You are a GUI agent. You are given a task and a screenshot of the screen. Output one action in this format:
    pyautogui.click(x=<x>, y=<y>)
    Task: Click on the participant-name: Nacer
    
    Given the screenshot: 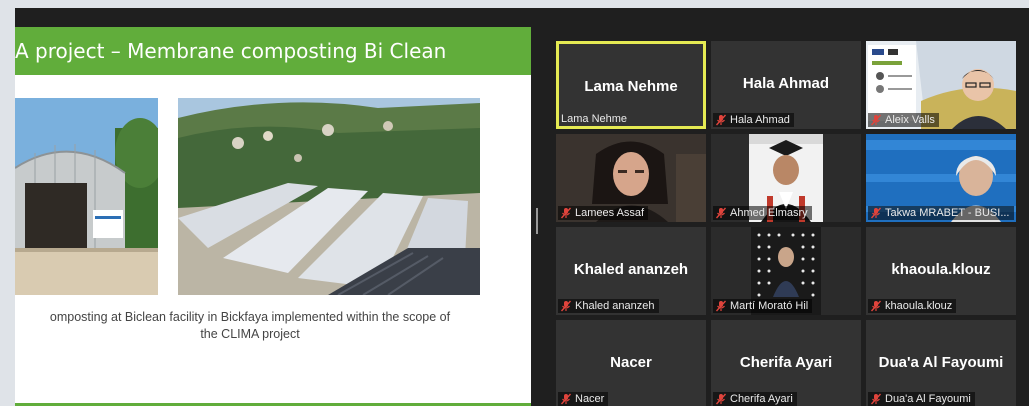 What is the action you would take?
    pyautogui.click(x=631, y=362)
    